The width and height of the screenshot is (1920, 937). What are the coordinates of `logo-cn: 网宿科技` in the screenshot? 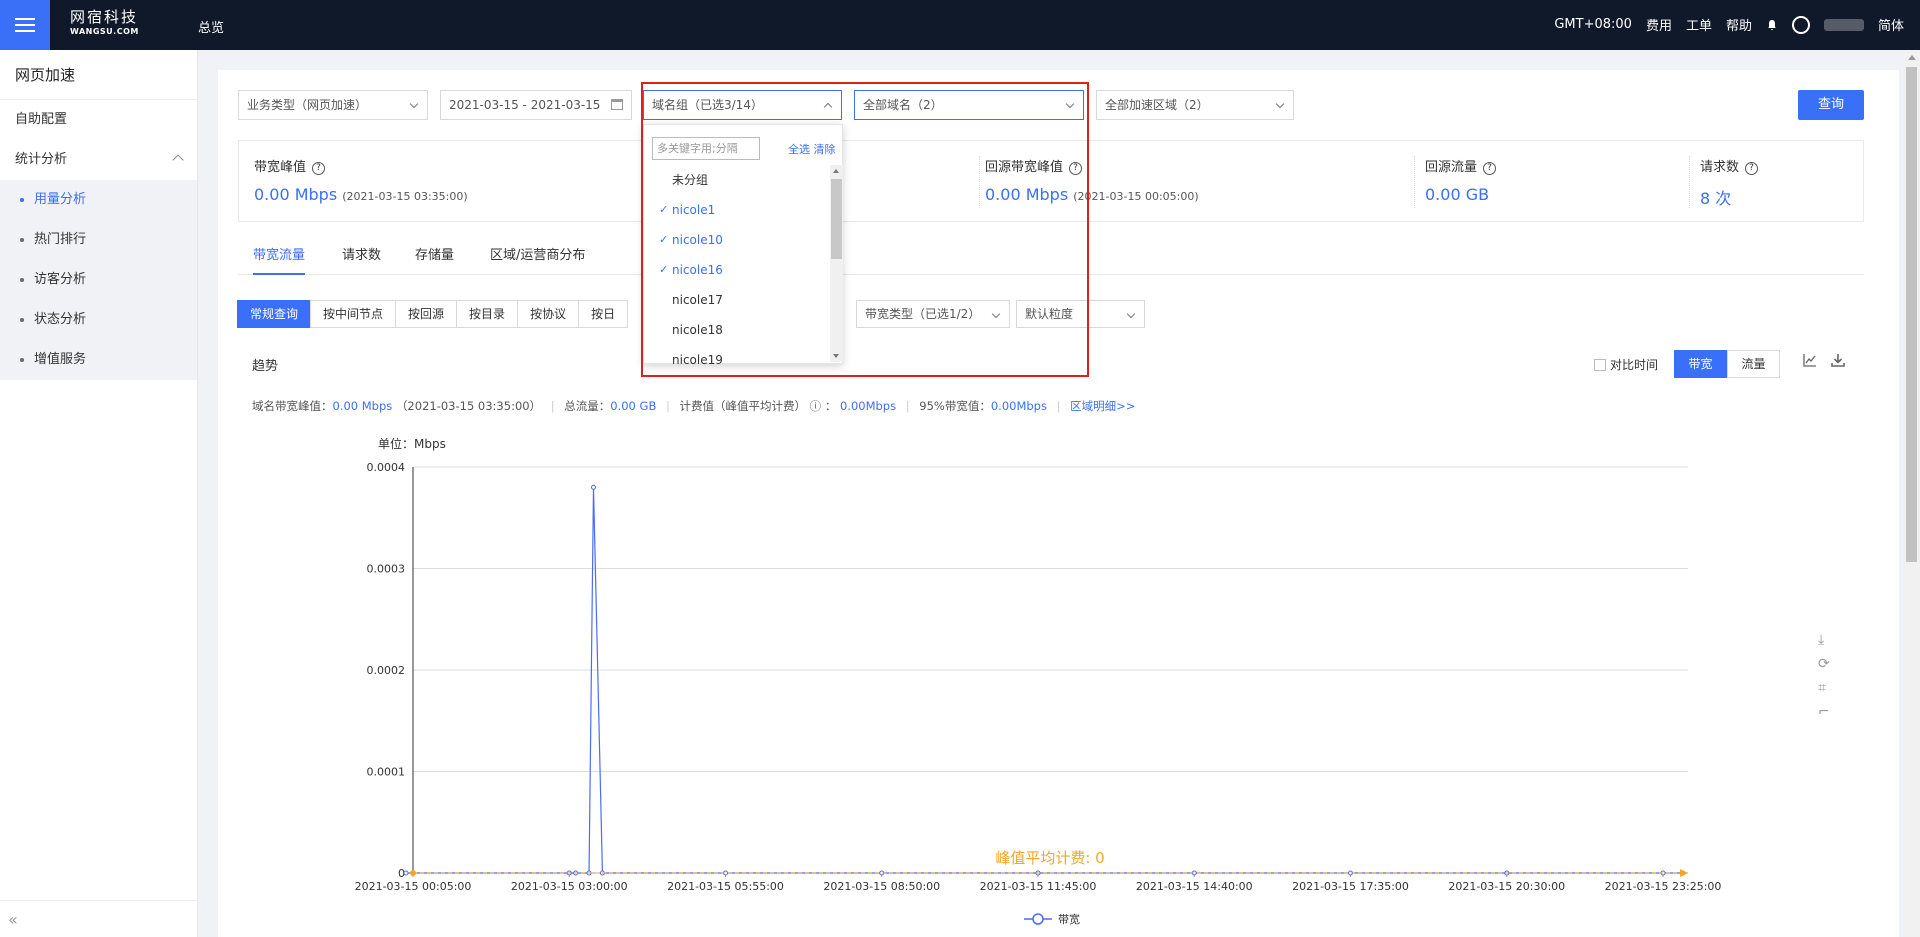 It's located at (104, 17).